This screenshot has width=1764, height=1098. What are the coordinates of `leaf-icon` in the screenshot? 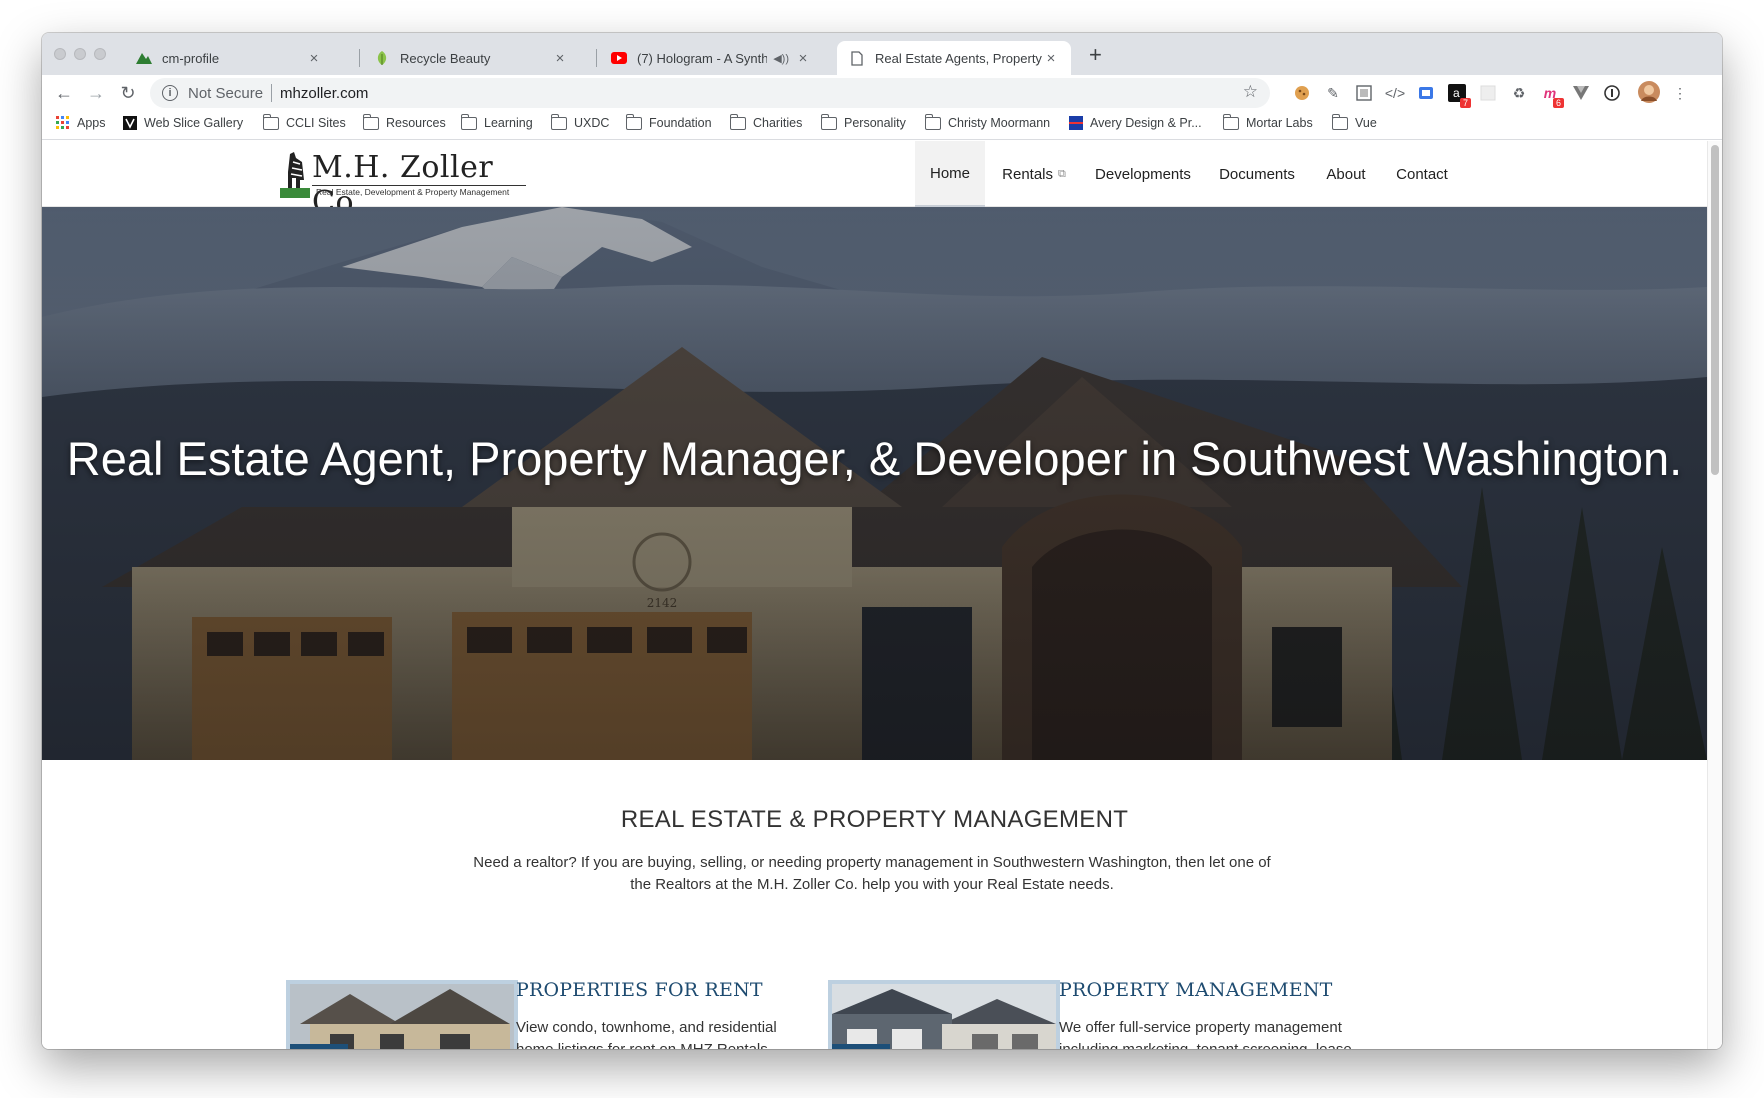 It's located at (382, 58).